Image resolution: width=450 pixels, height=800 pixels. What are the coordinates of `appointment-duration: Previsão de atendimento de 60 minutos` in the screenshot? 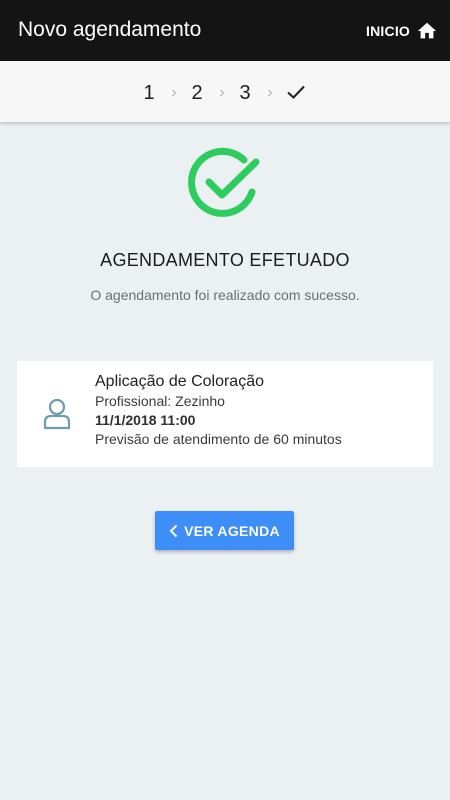 It's located at (218, 439).